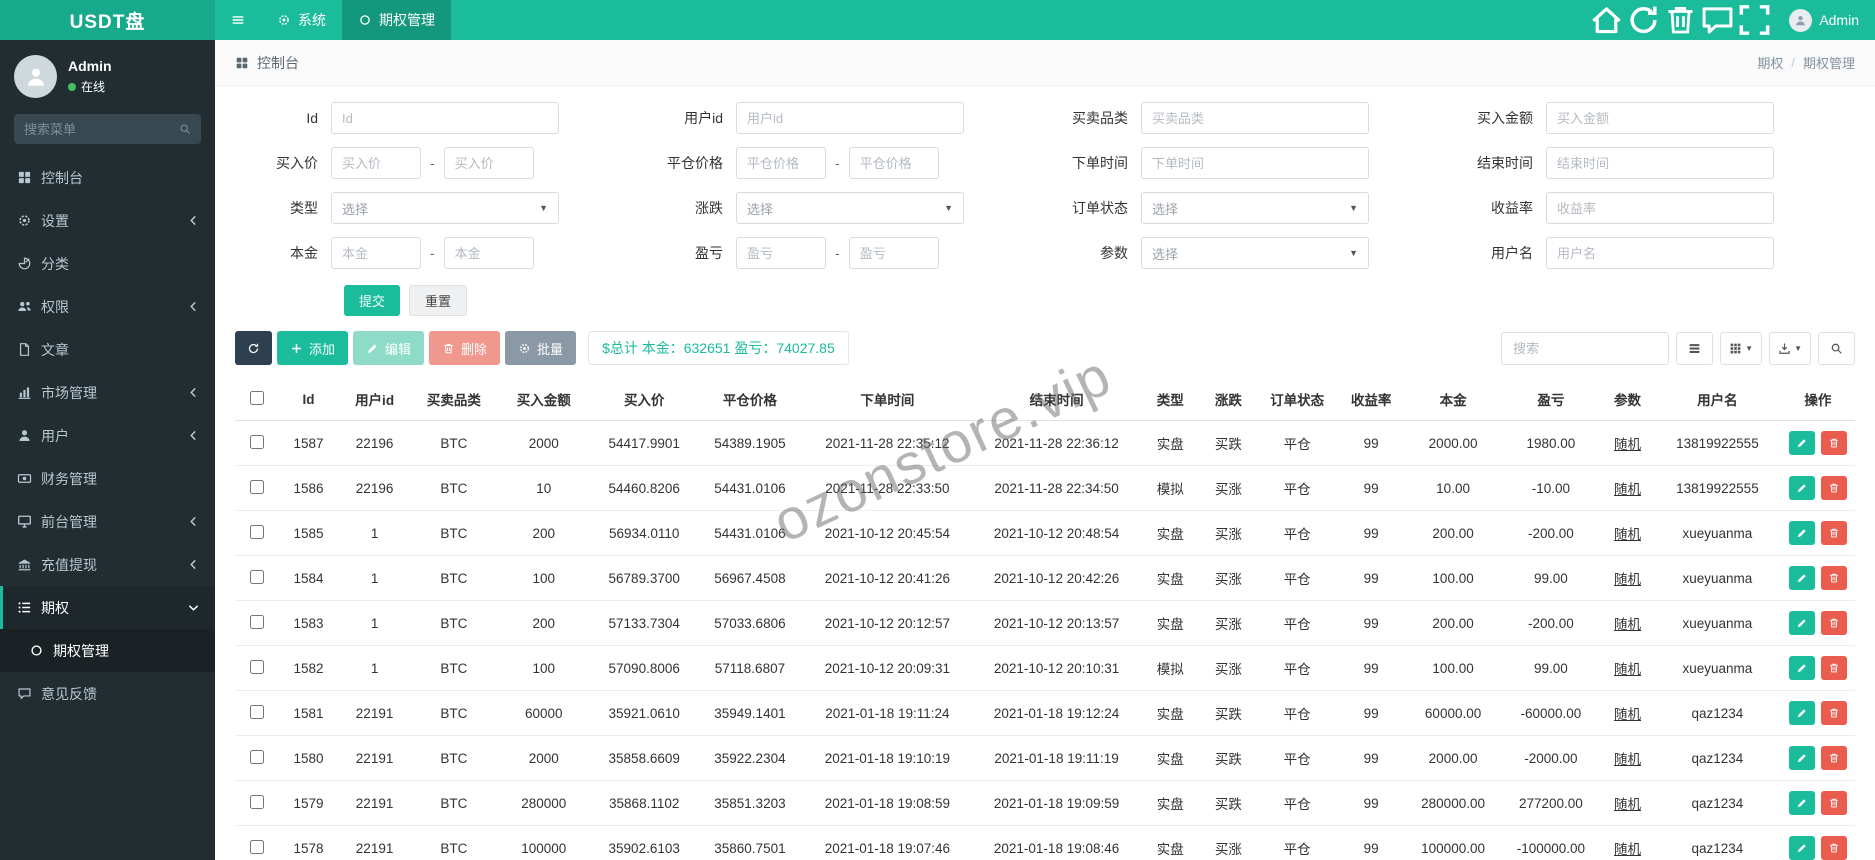 The width and height of the screenshot is (1875, 860). Describe the element at coordinates (396, 20) in the screenshot. I see `nav-option-management: 期权管理` at that location.